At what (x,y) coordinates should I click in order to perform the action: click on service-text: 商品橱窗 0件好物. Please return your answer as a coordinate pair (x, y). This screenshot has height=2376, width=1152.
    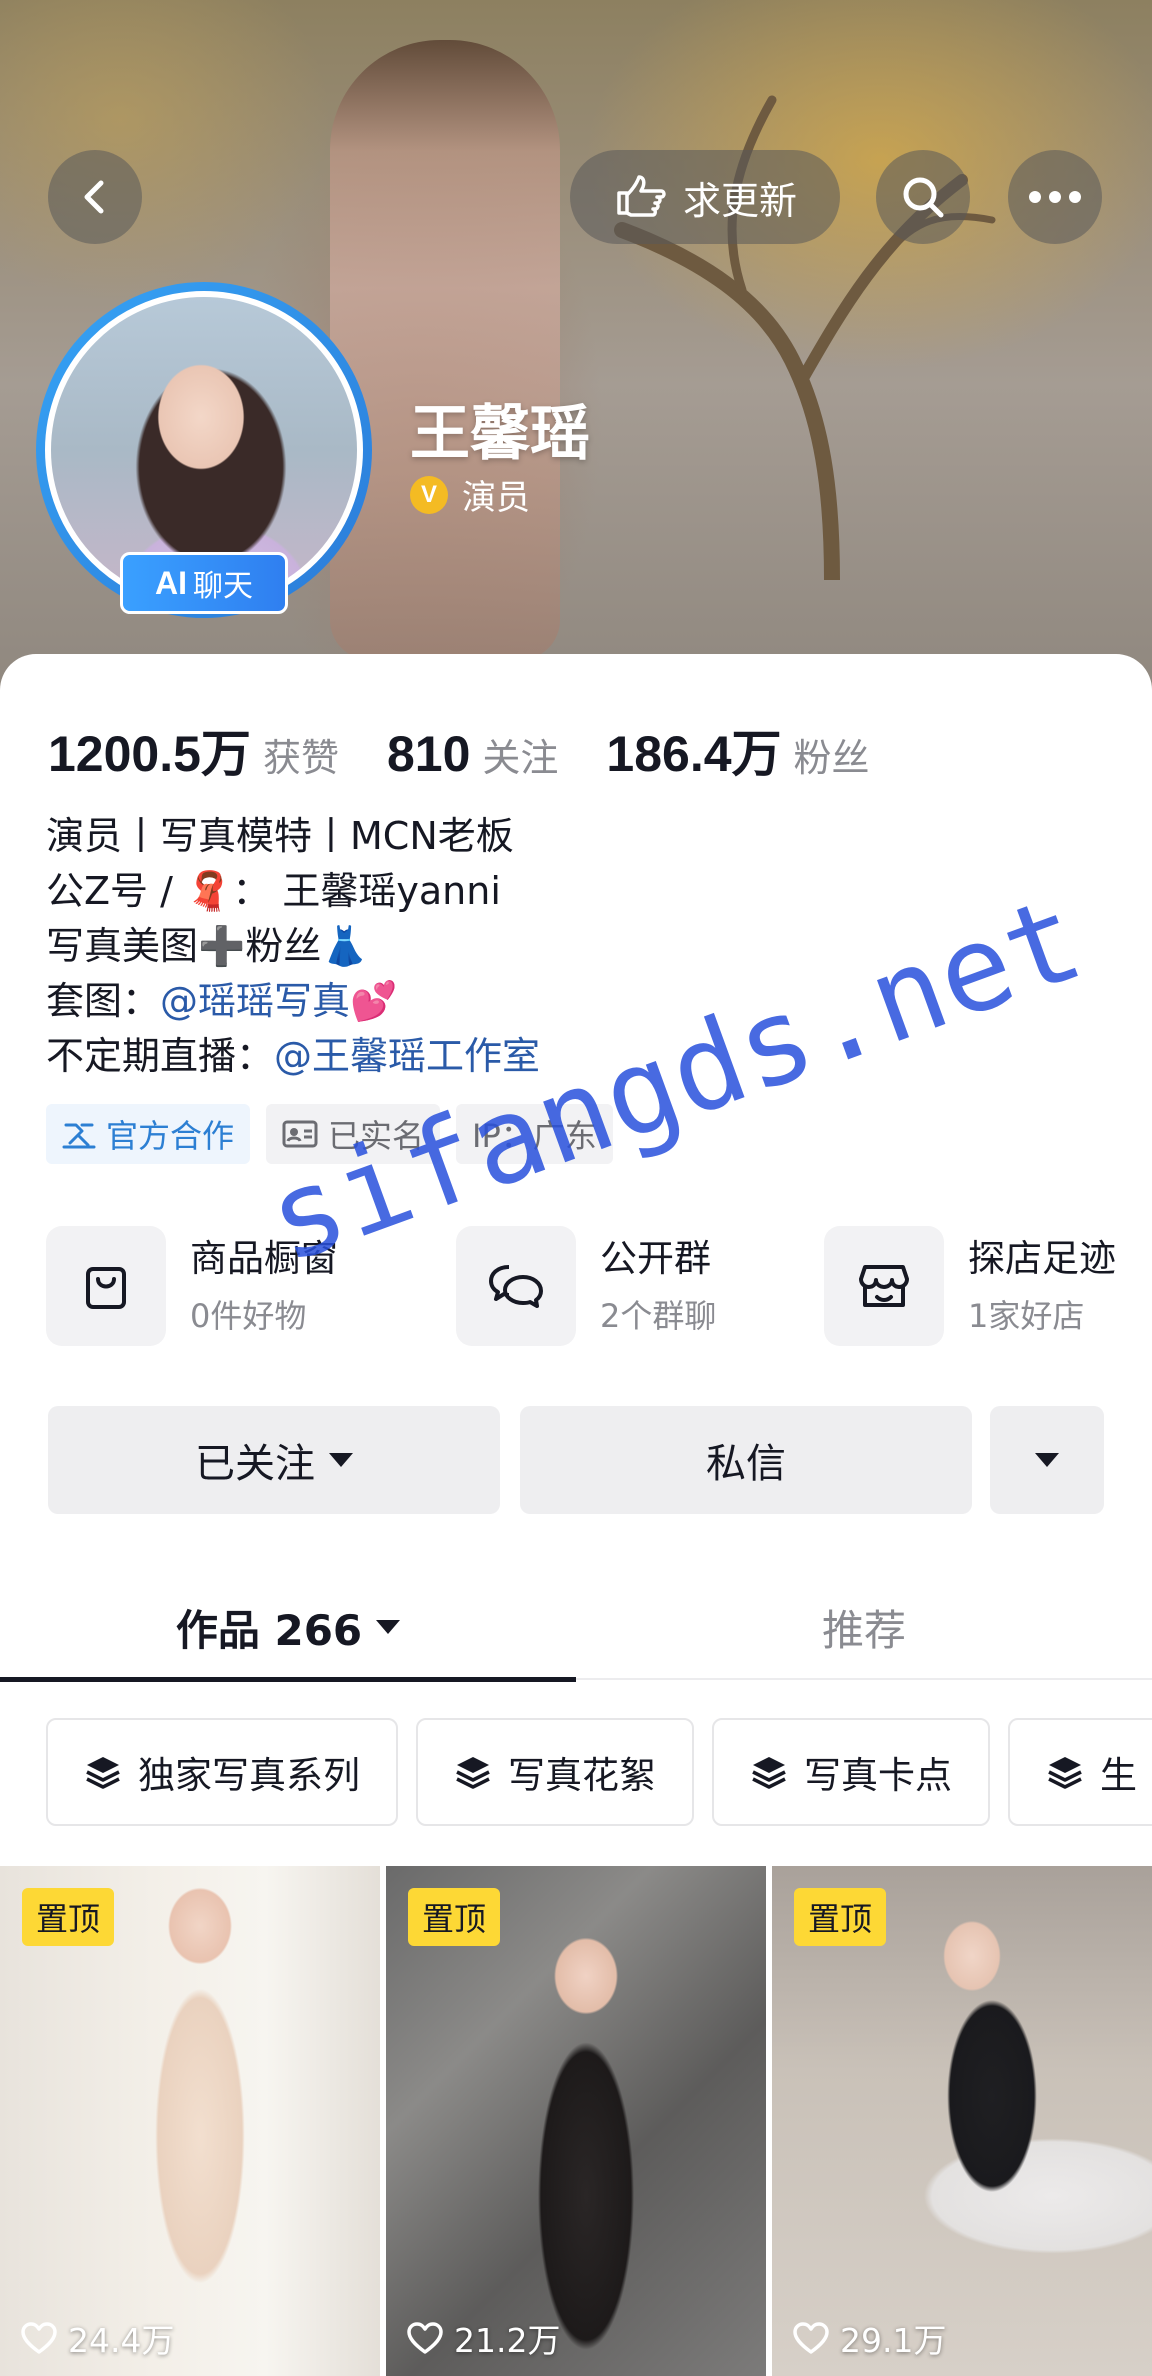
    Looking at the image, I should click on (264, 1286).